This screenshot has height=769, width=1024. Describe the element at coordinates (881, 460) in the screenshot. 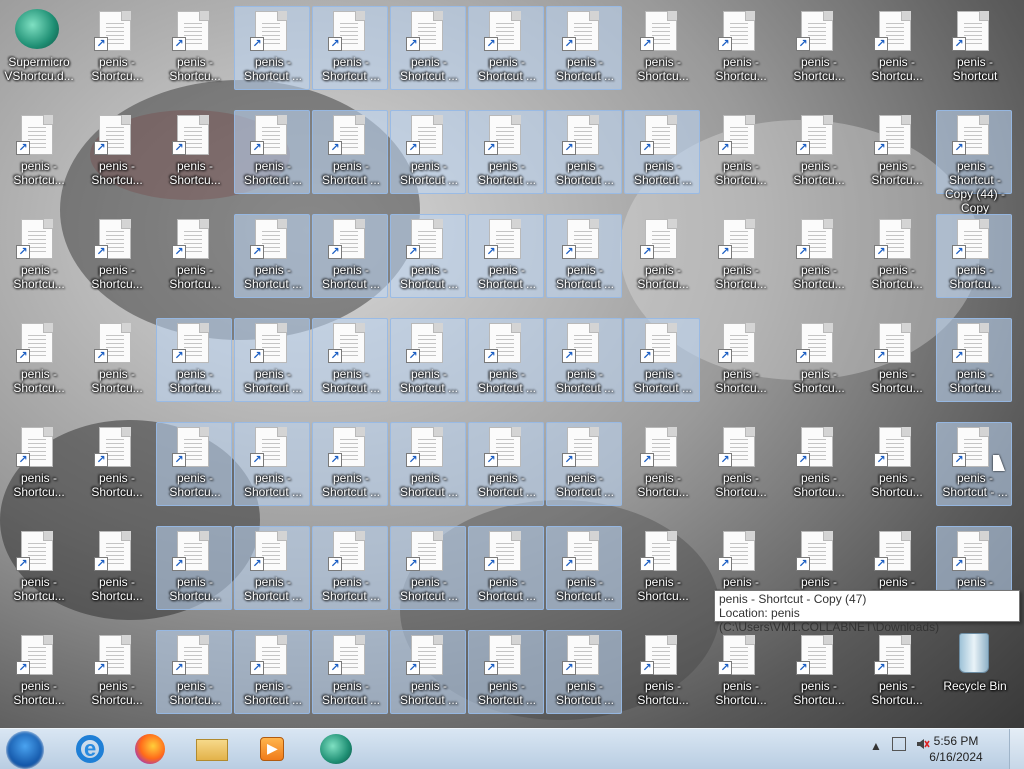

I see `shortcut-arrow-icon: ↗` at that location.